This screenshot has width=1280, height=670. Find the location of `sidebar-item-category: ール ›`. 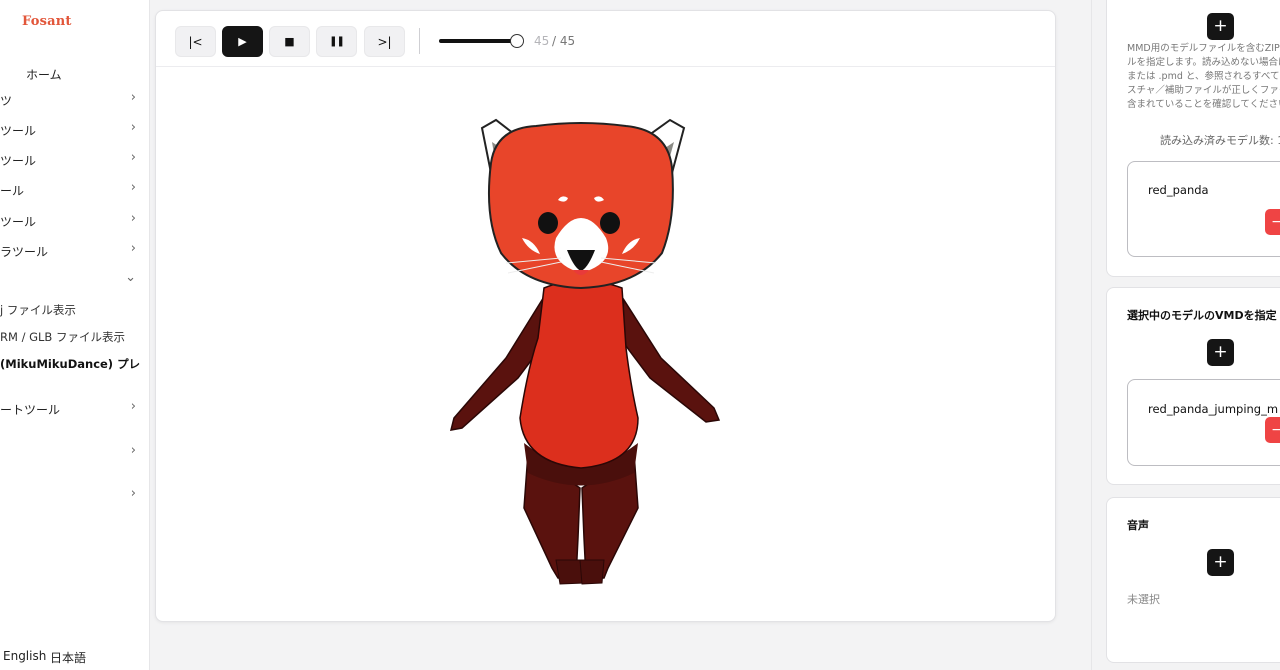

sidebar-item-category: ール › is located at coordinates (74, 190).